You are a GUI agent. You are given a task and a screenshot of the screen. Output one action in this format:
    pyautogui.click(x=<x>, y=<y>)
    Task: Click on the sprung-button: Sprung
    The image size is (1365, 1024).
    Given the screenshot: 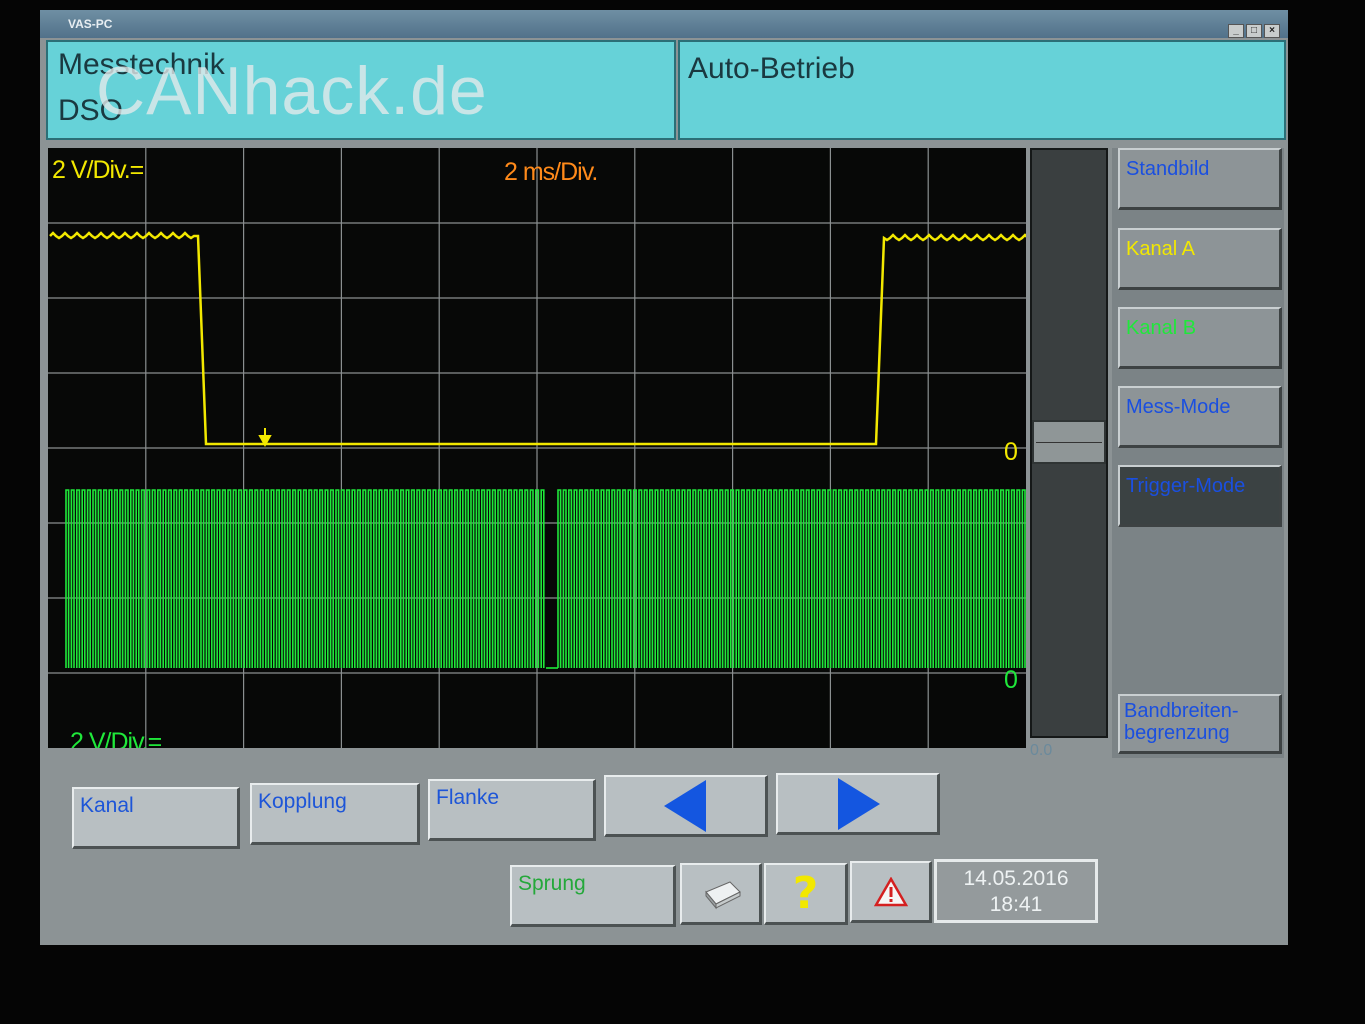 What is the action you would take?
    pyautogui.click(x=593, y=896)
    